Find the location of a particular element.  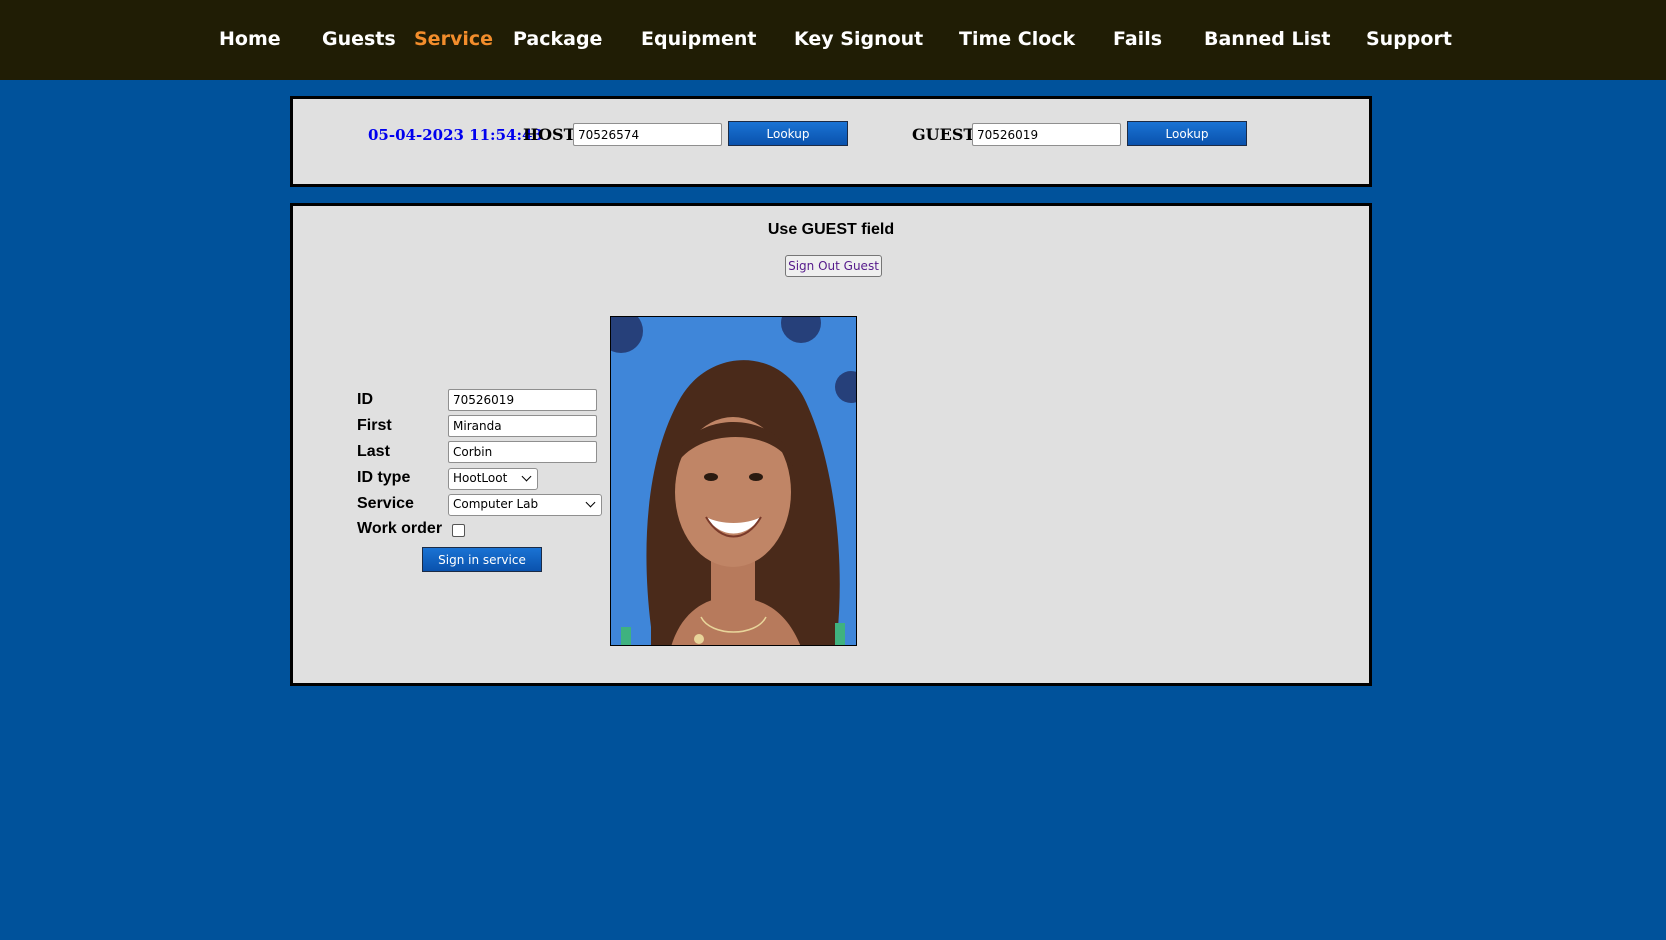

service-selected: Computer Lab is located at coordinates (496, 504).